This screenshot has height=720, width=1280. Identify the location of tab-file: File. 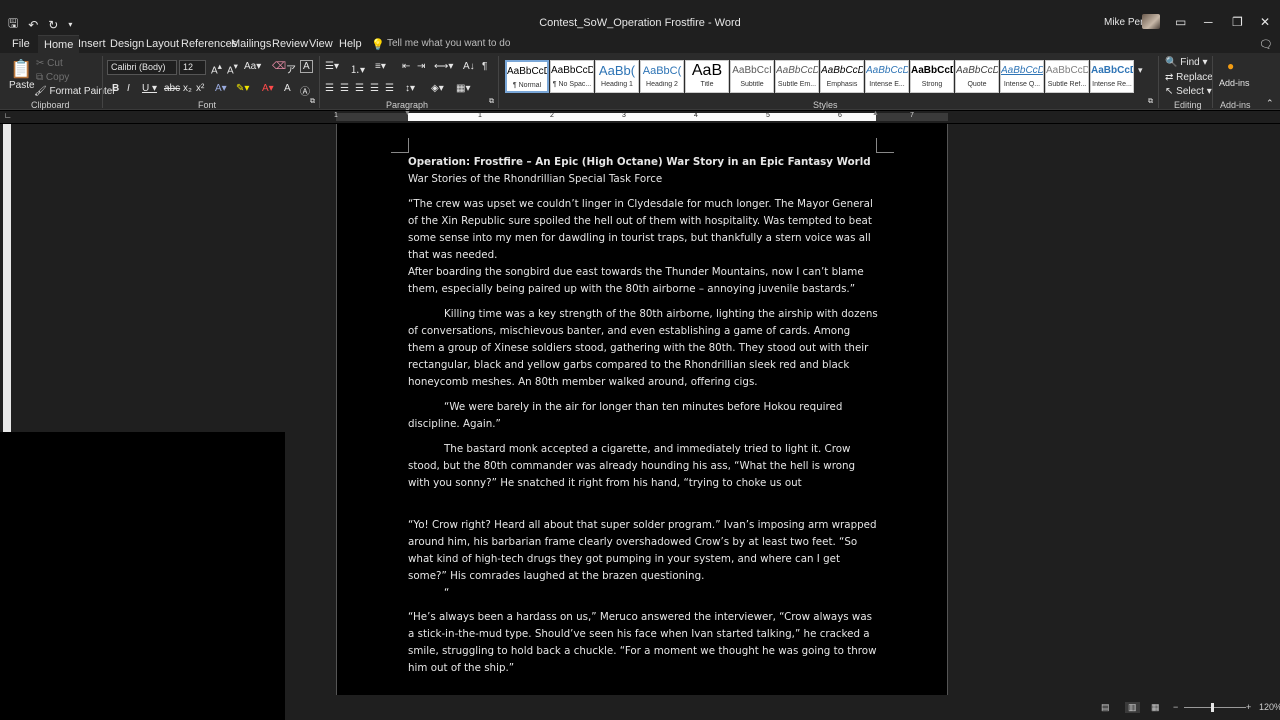
(21, 44).